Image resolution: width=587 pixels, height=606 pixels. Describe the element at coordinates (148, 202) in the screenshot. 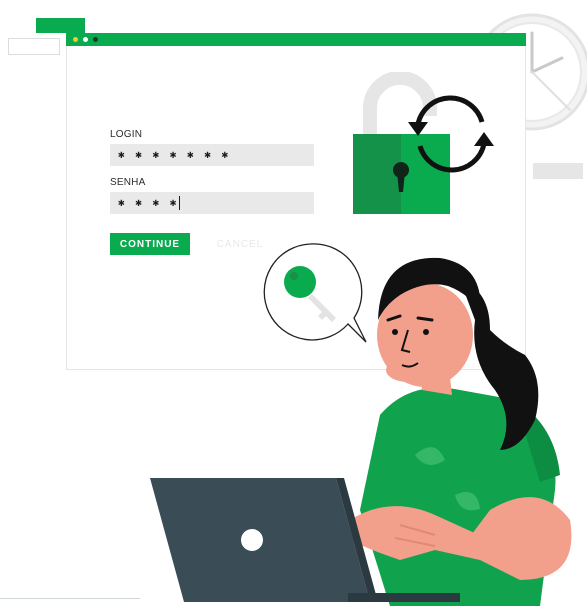

I see `password-value: ✱ ✱ ✱ ✱` at that location.